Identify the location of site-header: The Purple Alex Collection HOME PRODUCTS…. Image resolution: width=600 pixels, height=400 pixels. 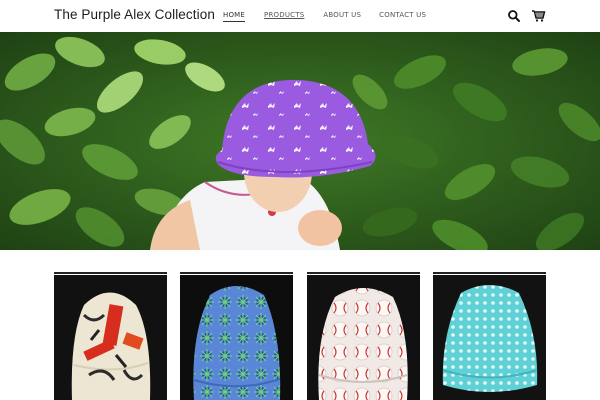
(300, 16).